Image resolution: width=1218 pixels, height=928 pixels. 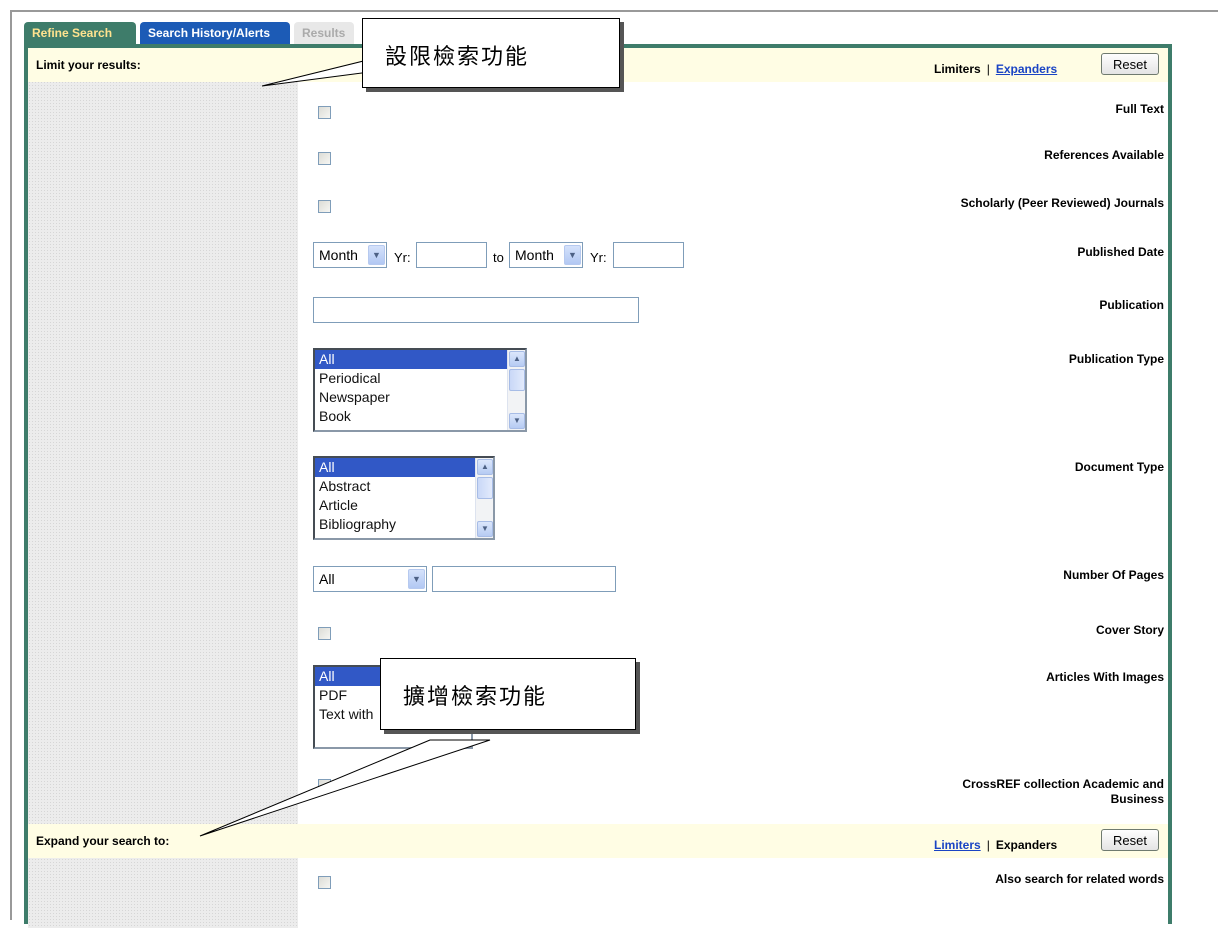 I want to click on limit-callout: 設限檢索功能, so click(x=491, y=53).